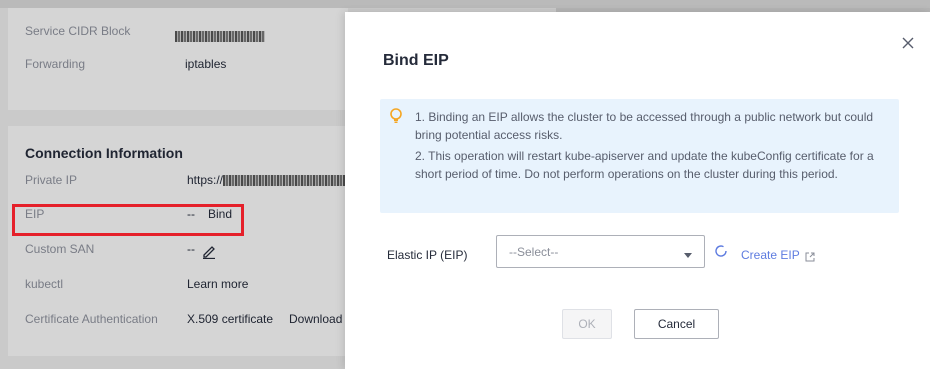 Image resolution: width=930 pixels, height=369 pixels. I want to click on kubectl-learn-more-link: Learn more, so click(217, 284).